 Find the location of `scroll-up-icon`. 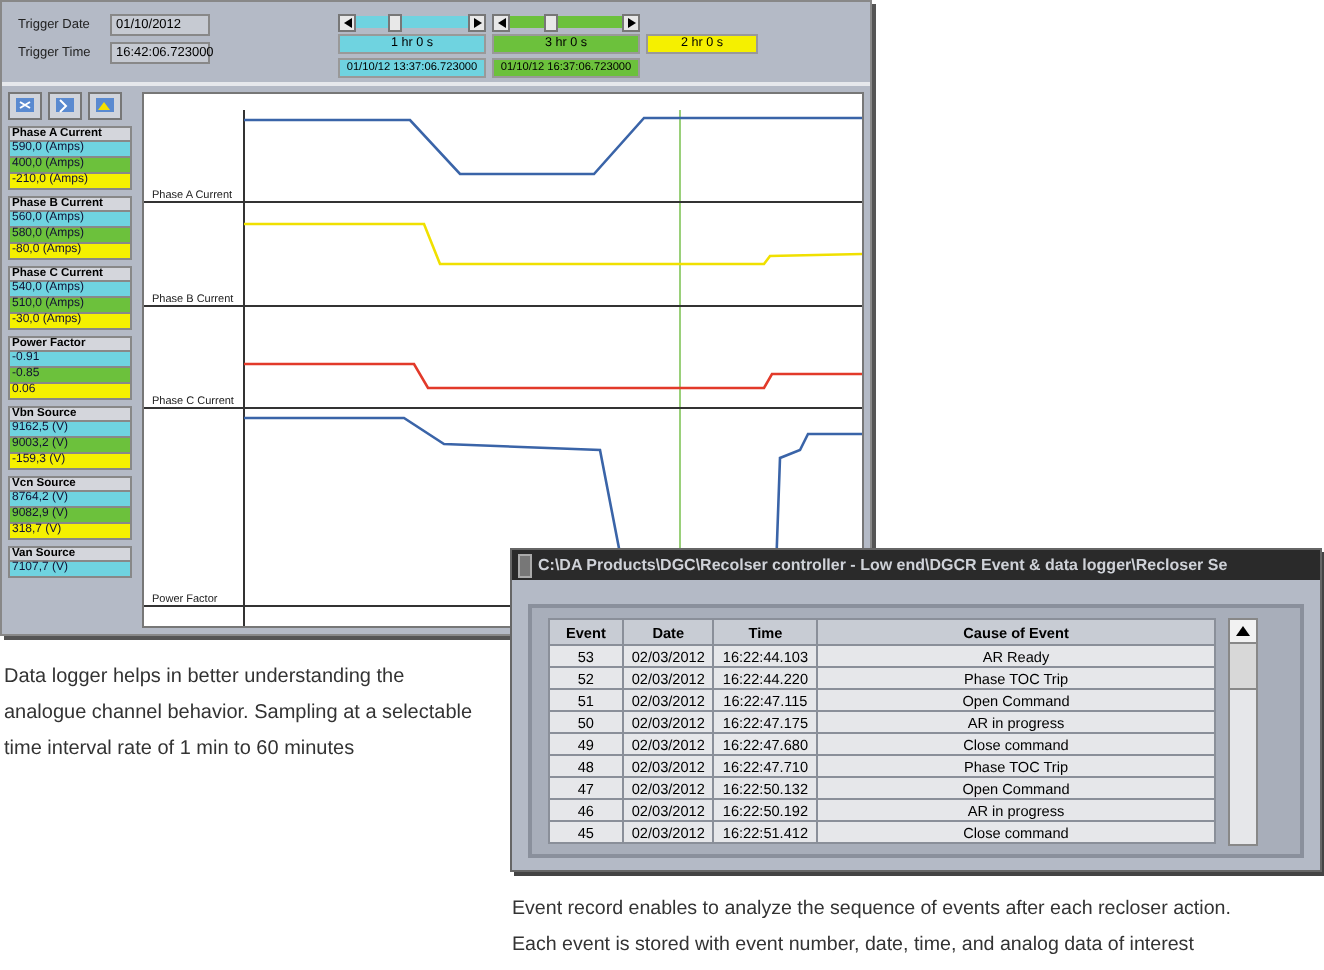

scroll-up-icon is located at coordinates (1243, 632).